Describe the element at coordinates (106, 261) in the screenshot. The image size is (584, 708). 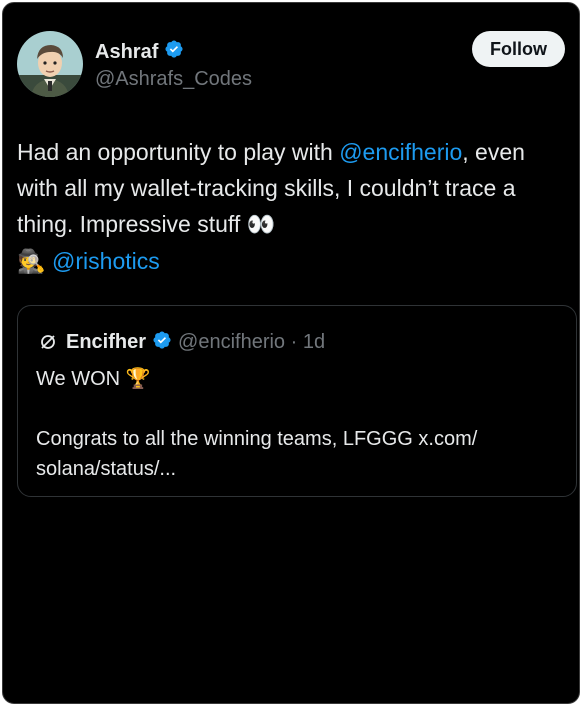
I see `mention-link: @rishotics` at that location.